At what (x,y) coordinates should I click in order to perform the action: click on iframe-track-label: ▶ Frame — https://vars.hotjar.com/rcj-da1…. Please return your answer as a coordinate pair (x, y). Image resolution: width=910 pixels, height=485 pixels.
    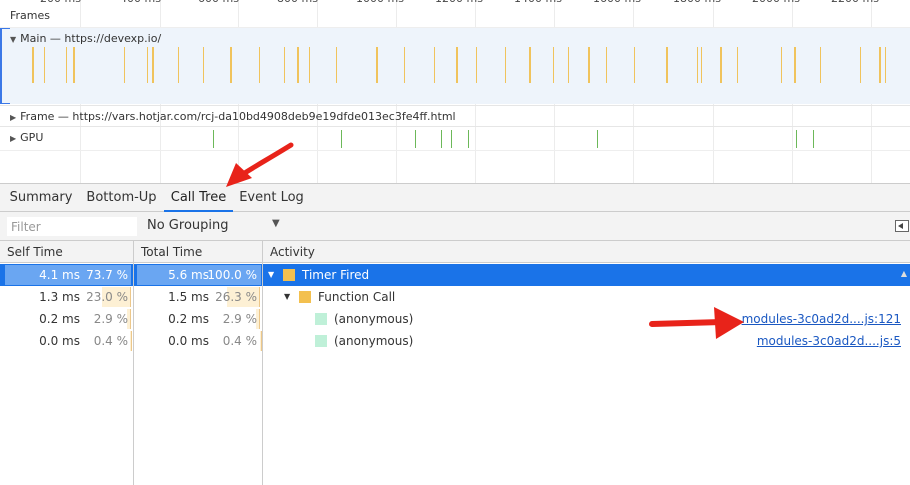
    Looking at the image, I should click on (233, 116).